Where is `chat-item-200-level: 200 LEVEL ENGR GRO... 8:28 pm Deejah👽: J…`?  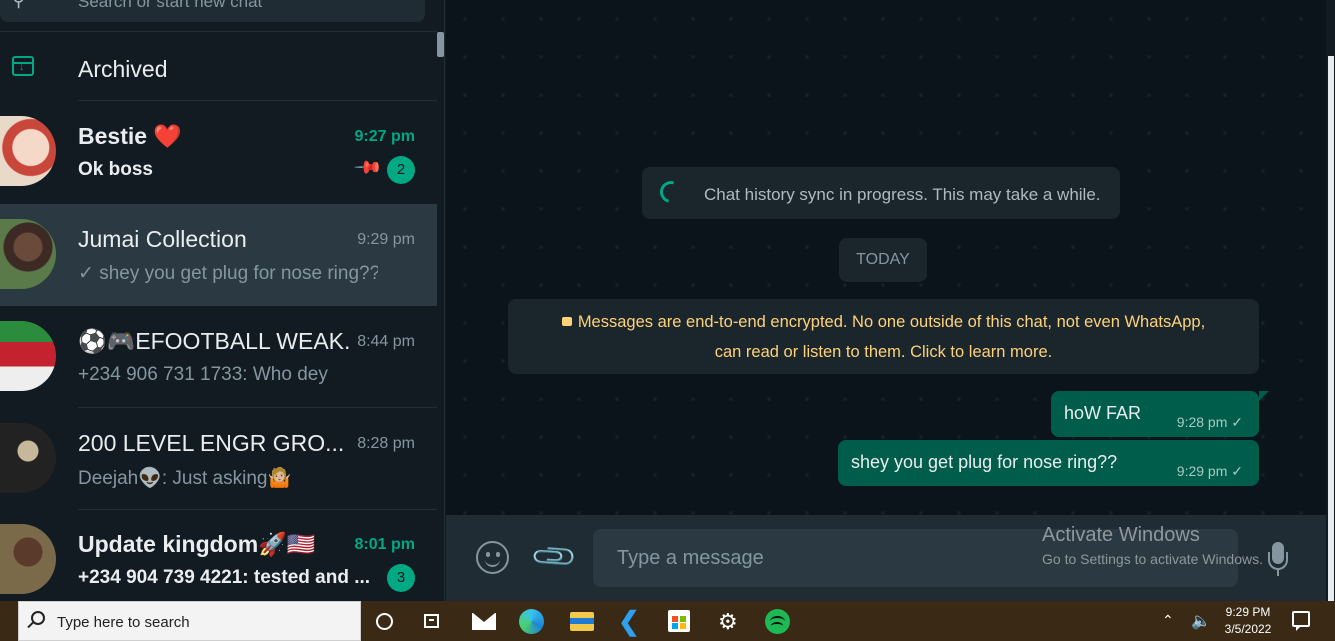 chat-item-200-level: 200 LEVEL ENGR GRO... 8:28 pm Deejah👽: J… is located at coordinates (218, 459).